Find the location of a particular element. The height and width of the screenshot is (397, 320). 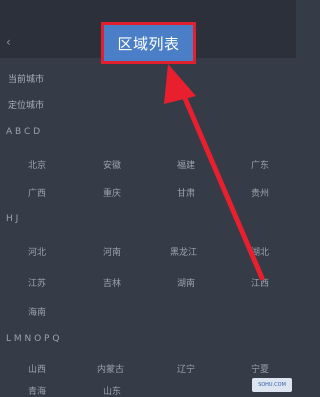

city-chip: 山东 is located at coordinates (112, 390).